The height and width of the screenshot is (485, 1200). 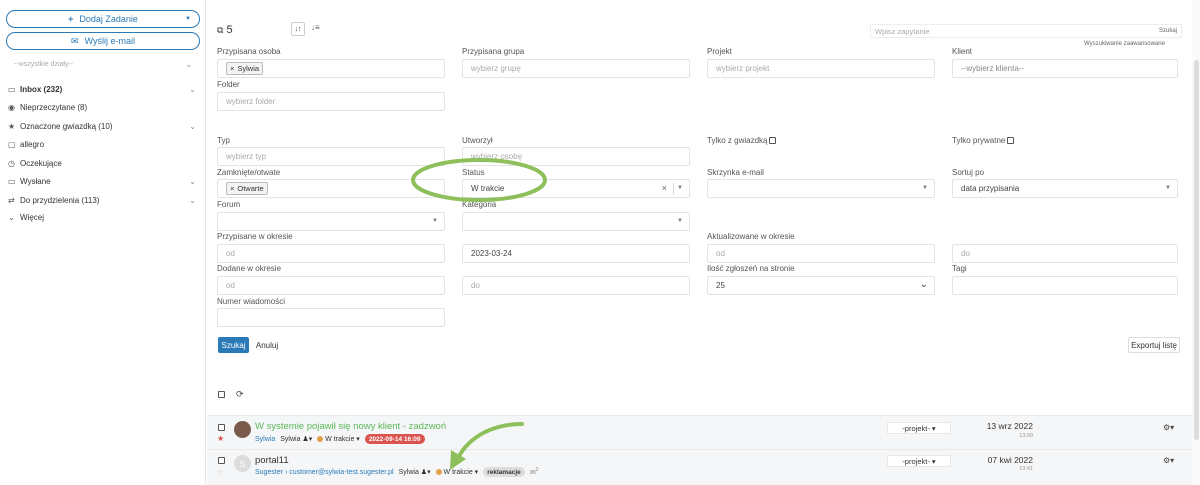 What do you see at coordinates (576, 156) in the screenshot?
I see `created-by-select: wybierz osobę` at bounding box center [576, 156].